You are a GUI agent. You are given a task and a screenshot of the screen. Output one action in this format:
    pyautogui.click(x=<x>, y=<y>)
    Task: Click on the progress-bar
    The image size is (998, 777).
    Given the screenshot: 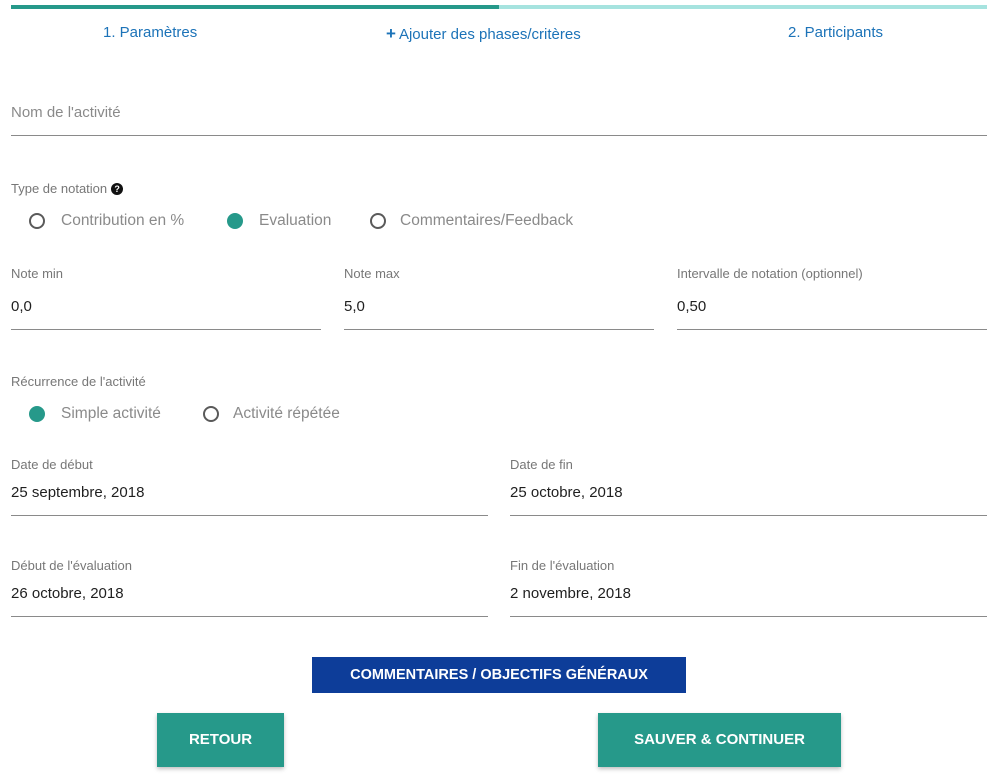 What is the action you would take?
    pyautogui.click(x=499, y=7)
    